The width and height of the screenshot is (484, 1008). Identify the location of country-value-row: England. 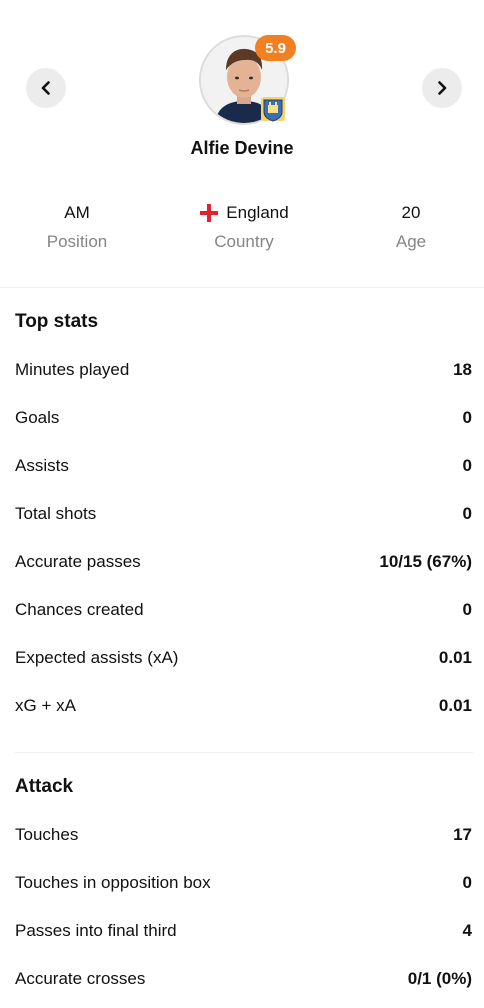
(244, 213).